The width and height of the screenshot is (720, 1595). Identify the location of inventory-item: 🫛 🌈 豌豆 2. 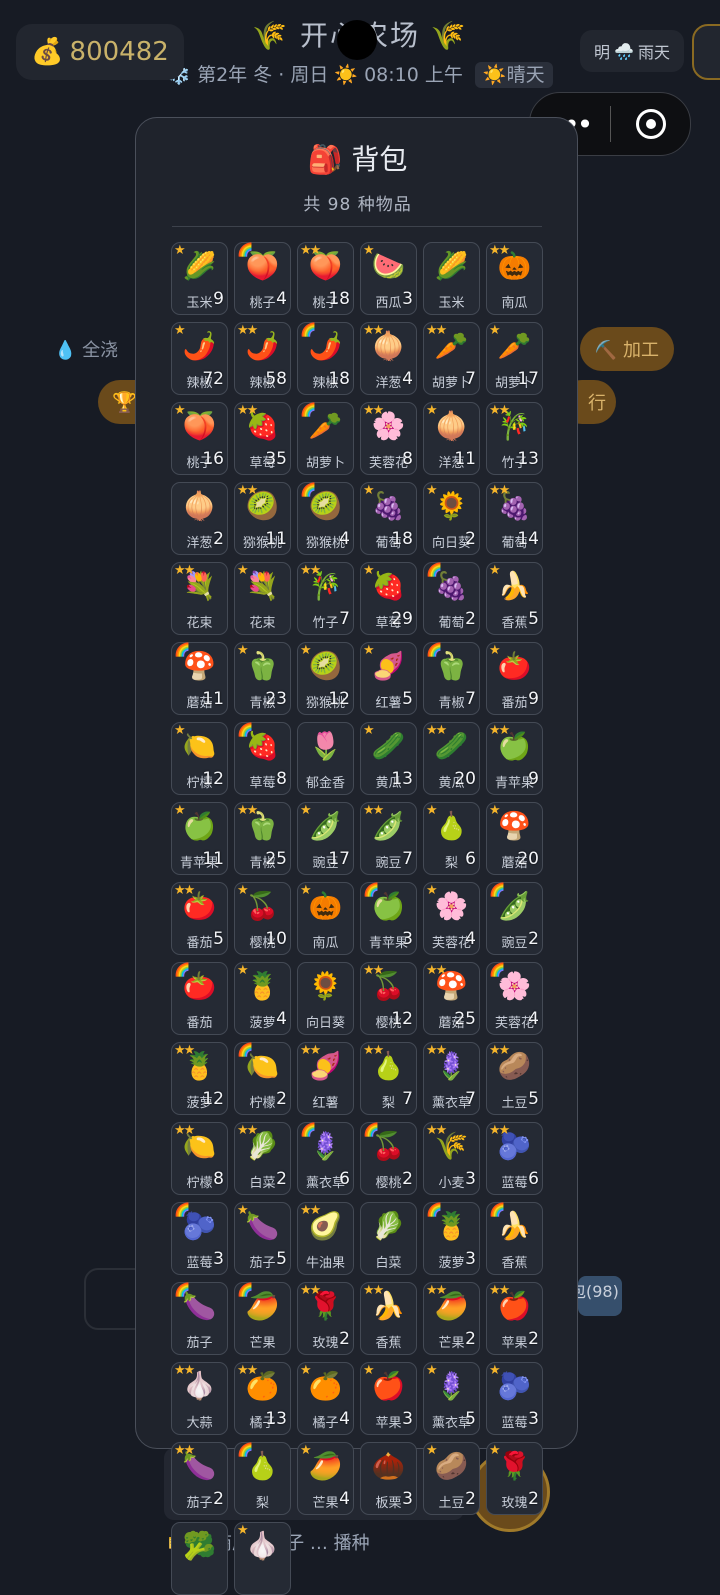
(514, 918).